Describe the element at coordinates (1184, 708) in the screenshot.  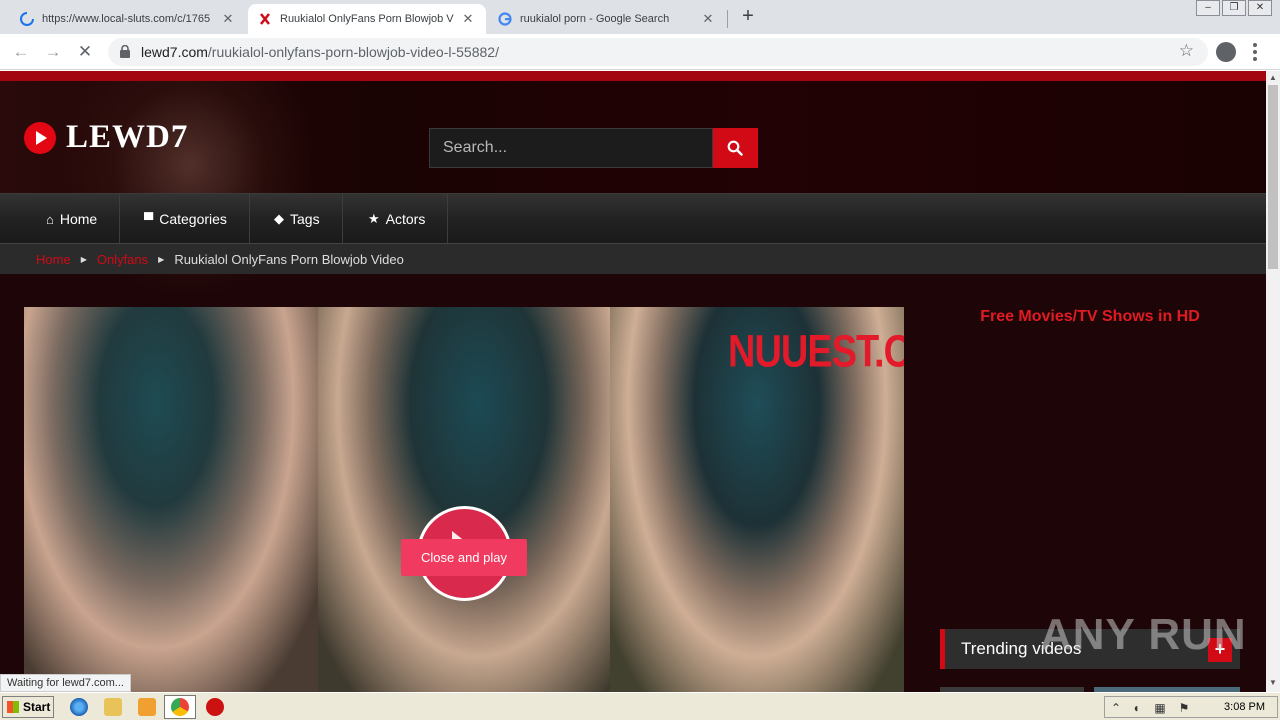
I see `flag-icon: ⚑` at that location.